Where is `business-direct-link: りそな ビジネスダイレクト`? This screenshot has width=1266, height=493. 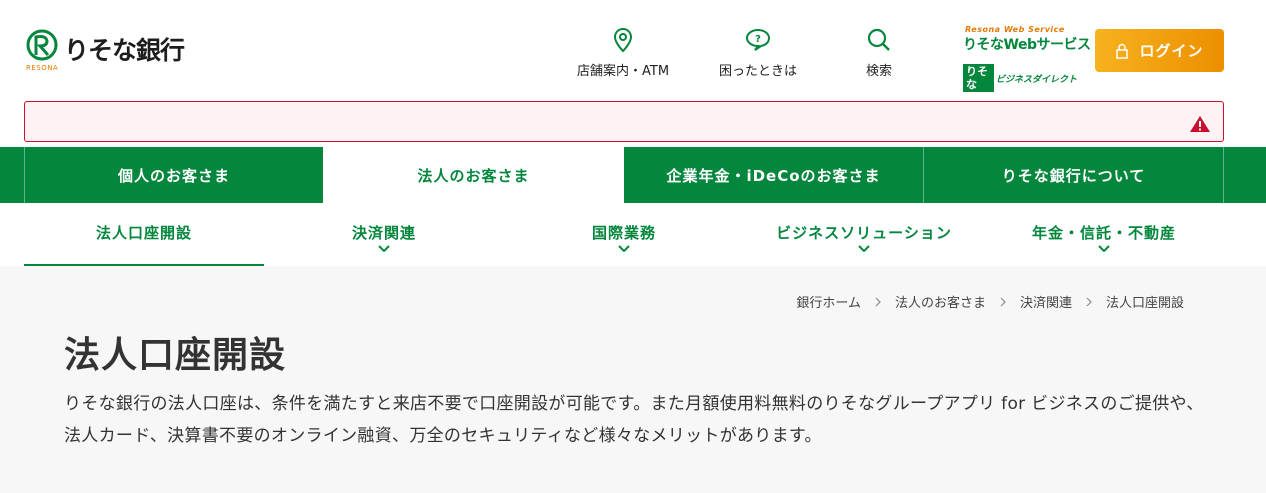 business-direct-link: りそな ビジネスダイレクト is located at coordinates (1020, 78).